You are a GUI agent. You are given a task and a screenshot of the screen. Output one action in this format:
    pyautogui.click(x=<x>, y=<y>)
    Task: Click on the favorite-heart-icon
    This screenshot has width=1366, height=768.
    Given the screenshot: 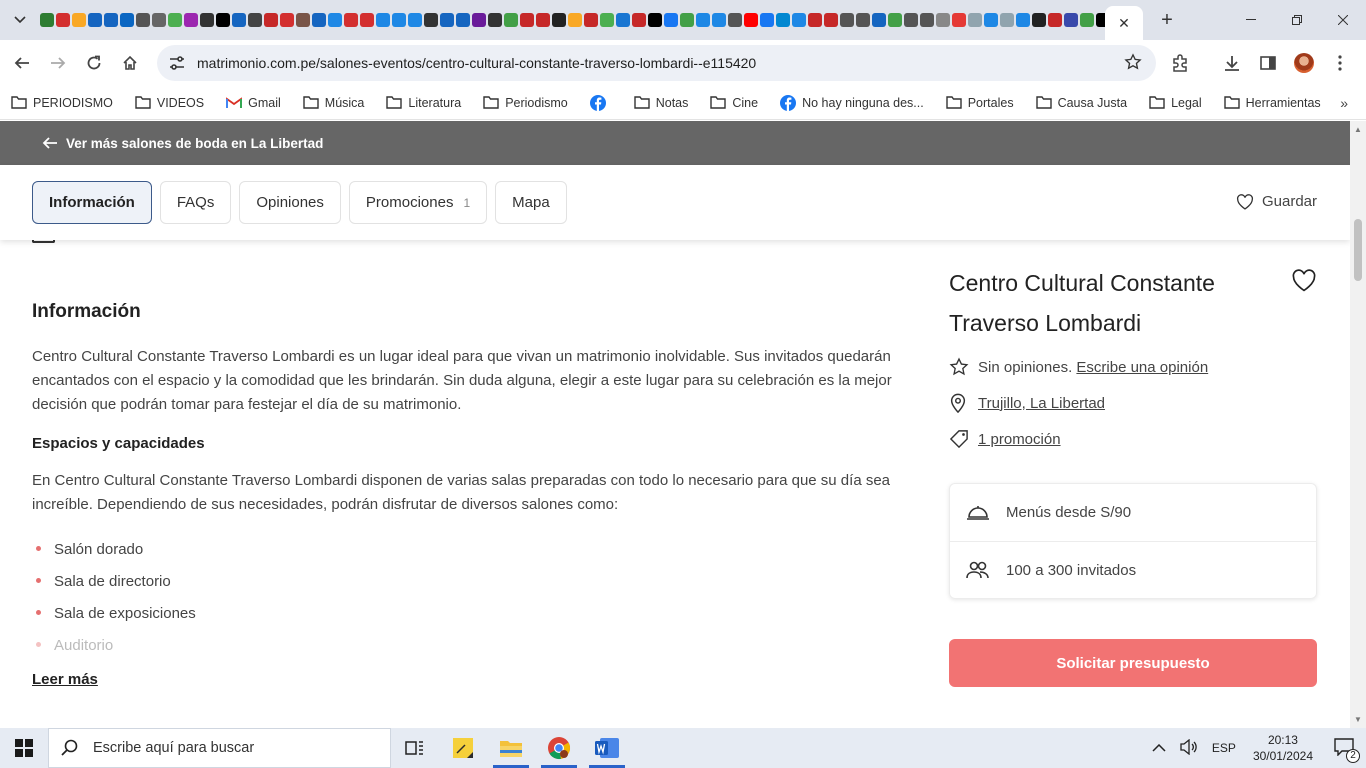 What is the action you would take?
    pyautogui.click(x=1304, y=283)
    